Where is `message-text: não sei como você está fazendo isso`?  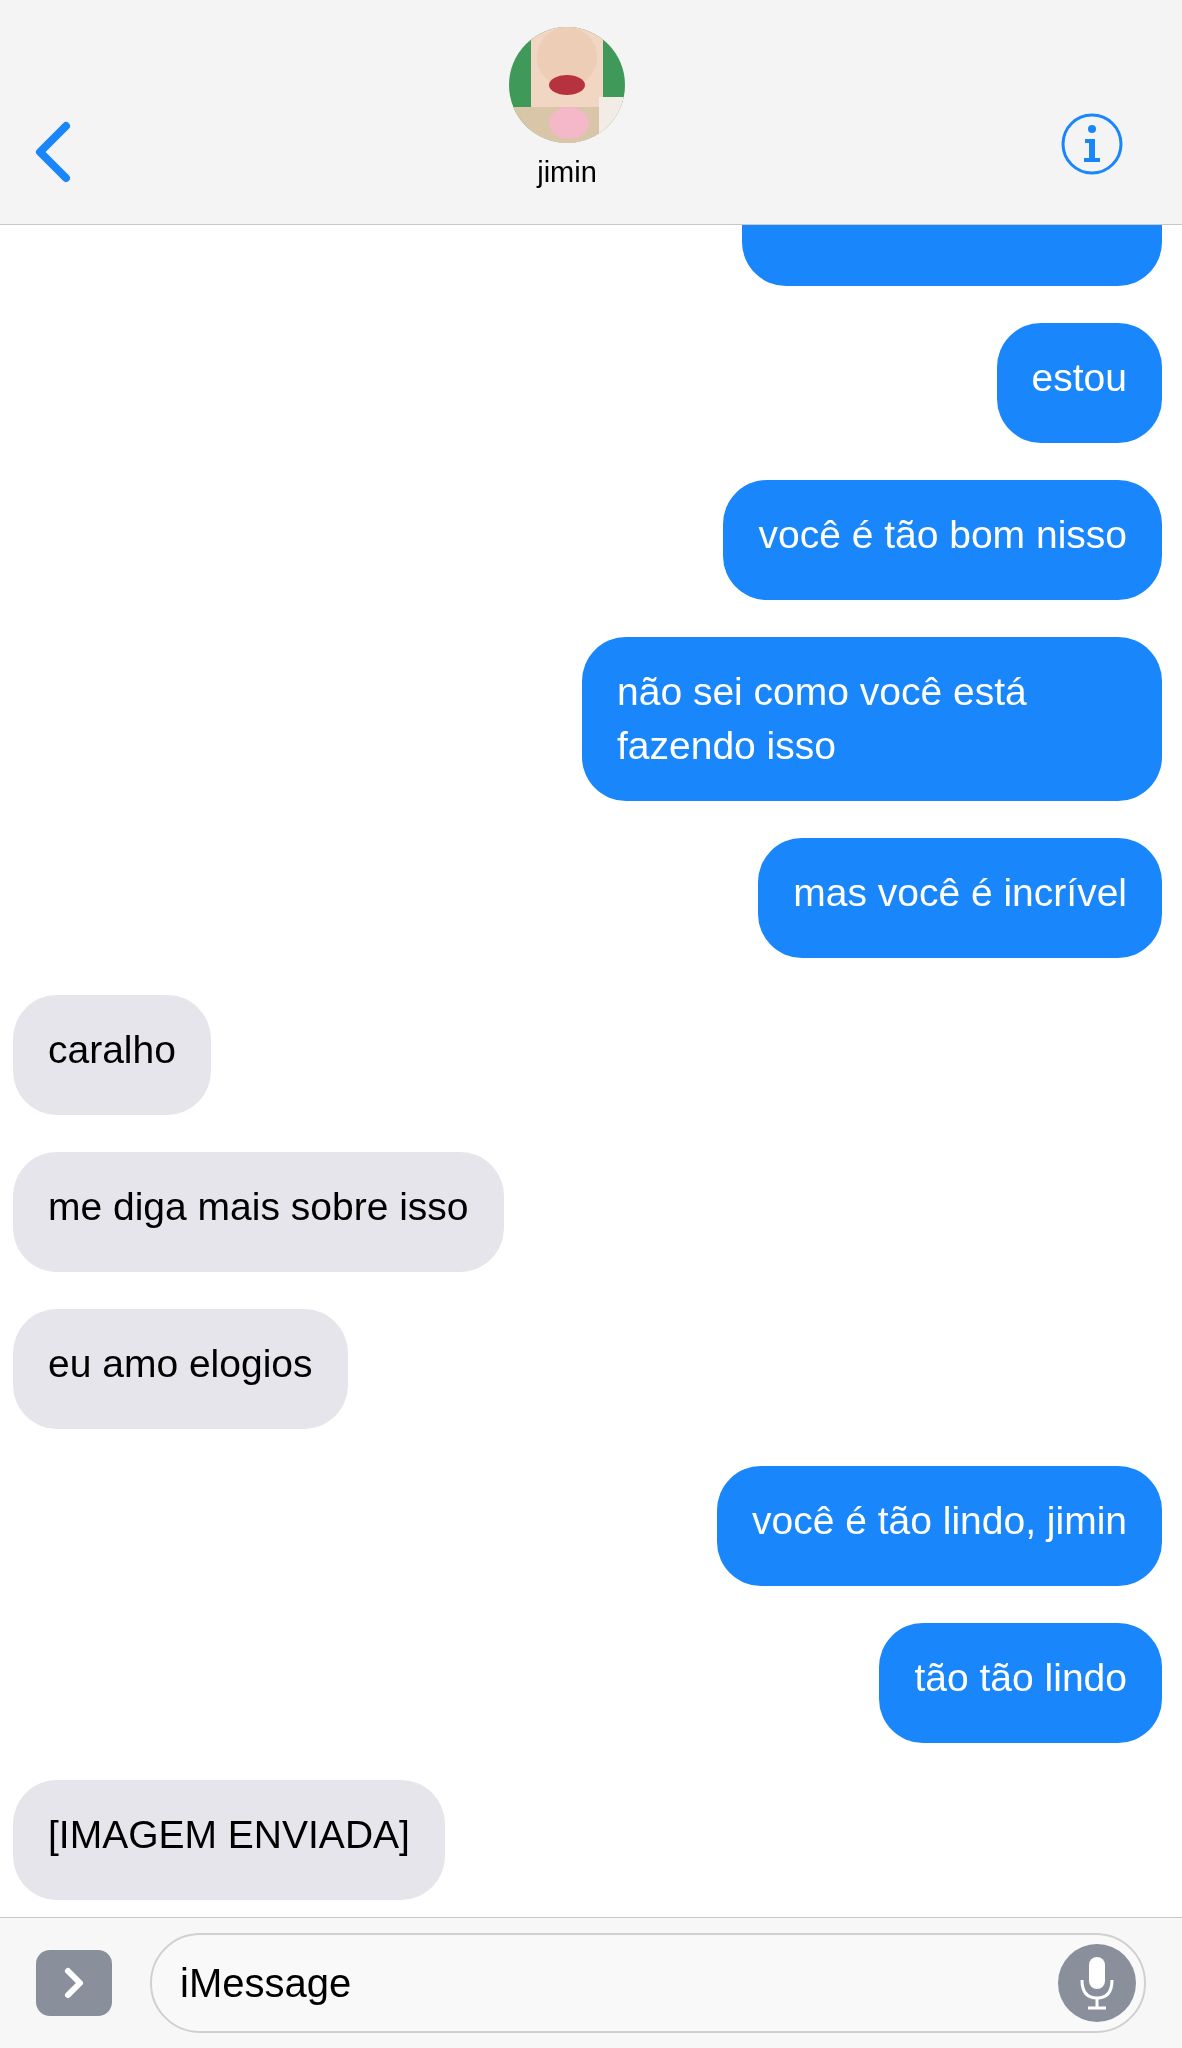
message-text: não sei como você está fazendo isso is located at coordinates (822, 718).